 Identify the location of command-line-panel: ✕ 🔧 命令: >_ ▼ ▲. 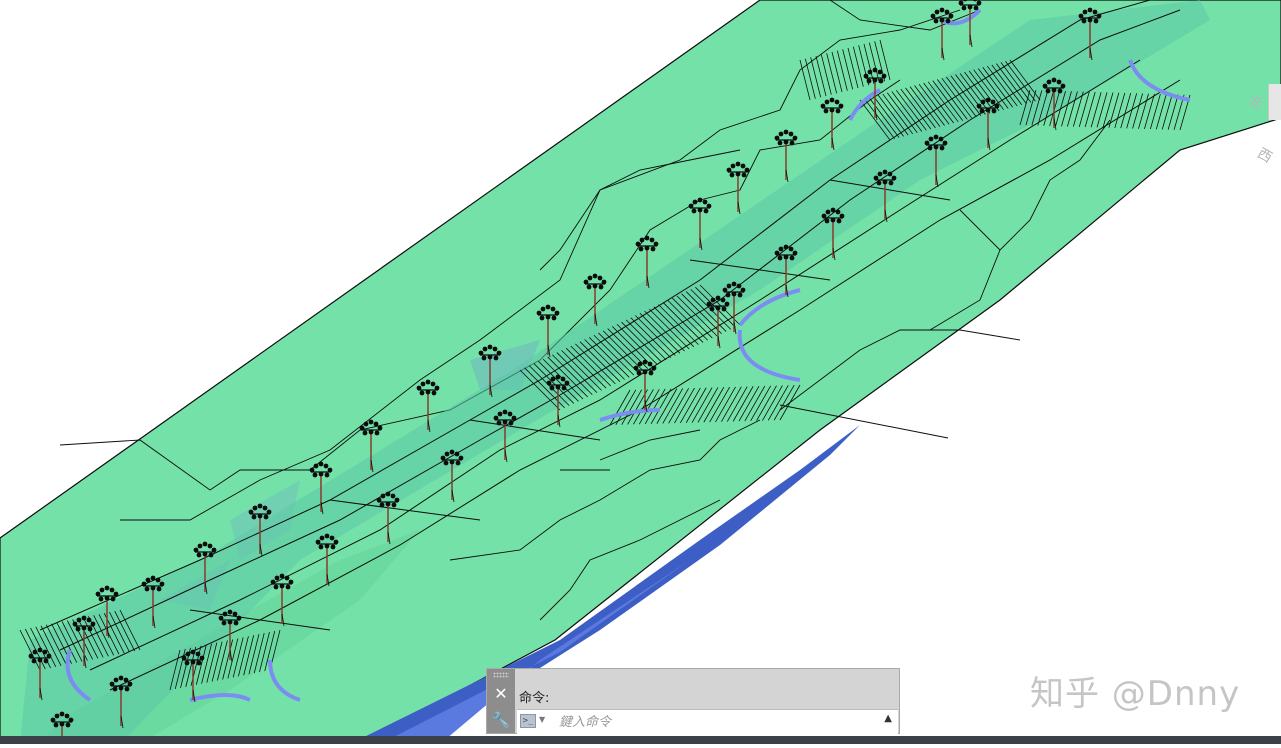
(693, 701).